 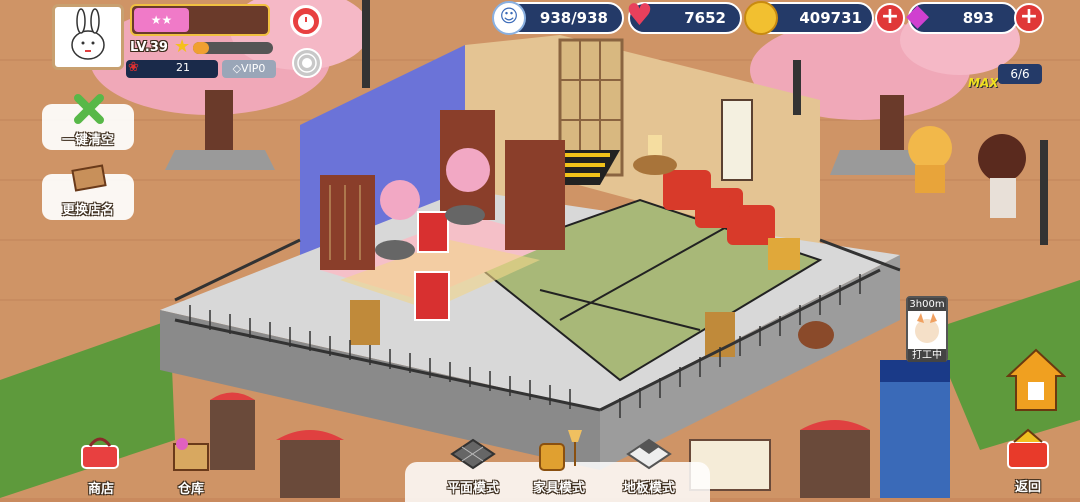 I want to click on gems-counter: ◆ 893, so click(x=962, y=17).